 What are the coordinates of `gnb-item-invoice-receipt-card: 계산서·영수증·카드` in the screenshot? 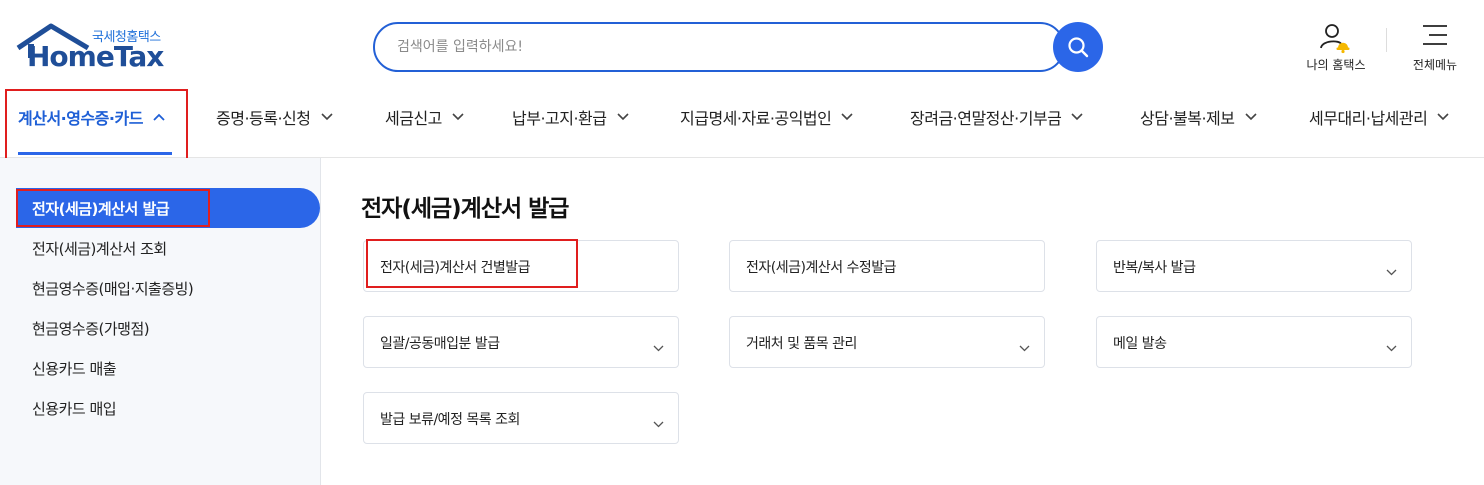 It's located at (91, 117).